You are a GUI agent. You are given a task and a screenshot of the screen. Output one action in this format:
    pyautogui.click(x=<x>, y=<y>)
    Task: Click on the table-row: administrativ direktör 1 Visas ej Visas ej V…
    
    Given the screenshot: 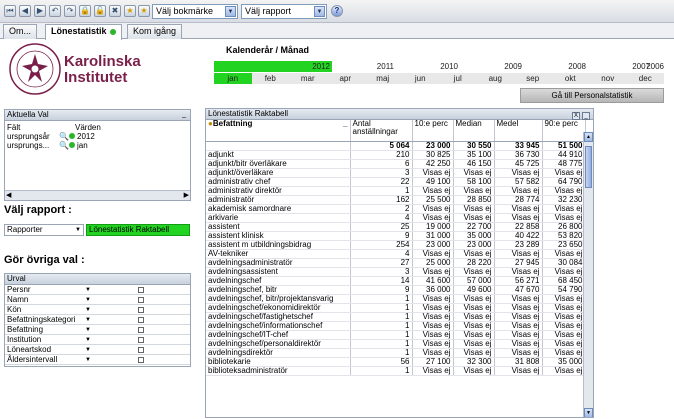 What is the action you would take?
    pyautogui.click(x=396, y=191)
    